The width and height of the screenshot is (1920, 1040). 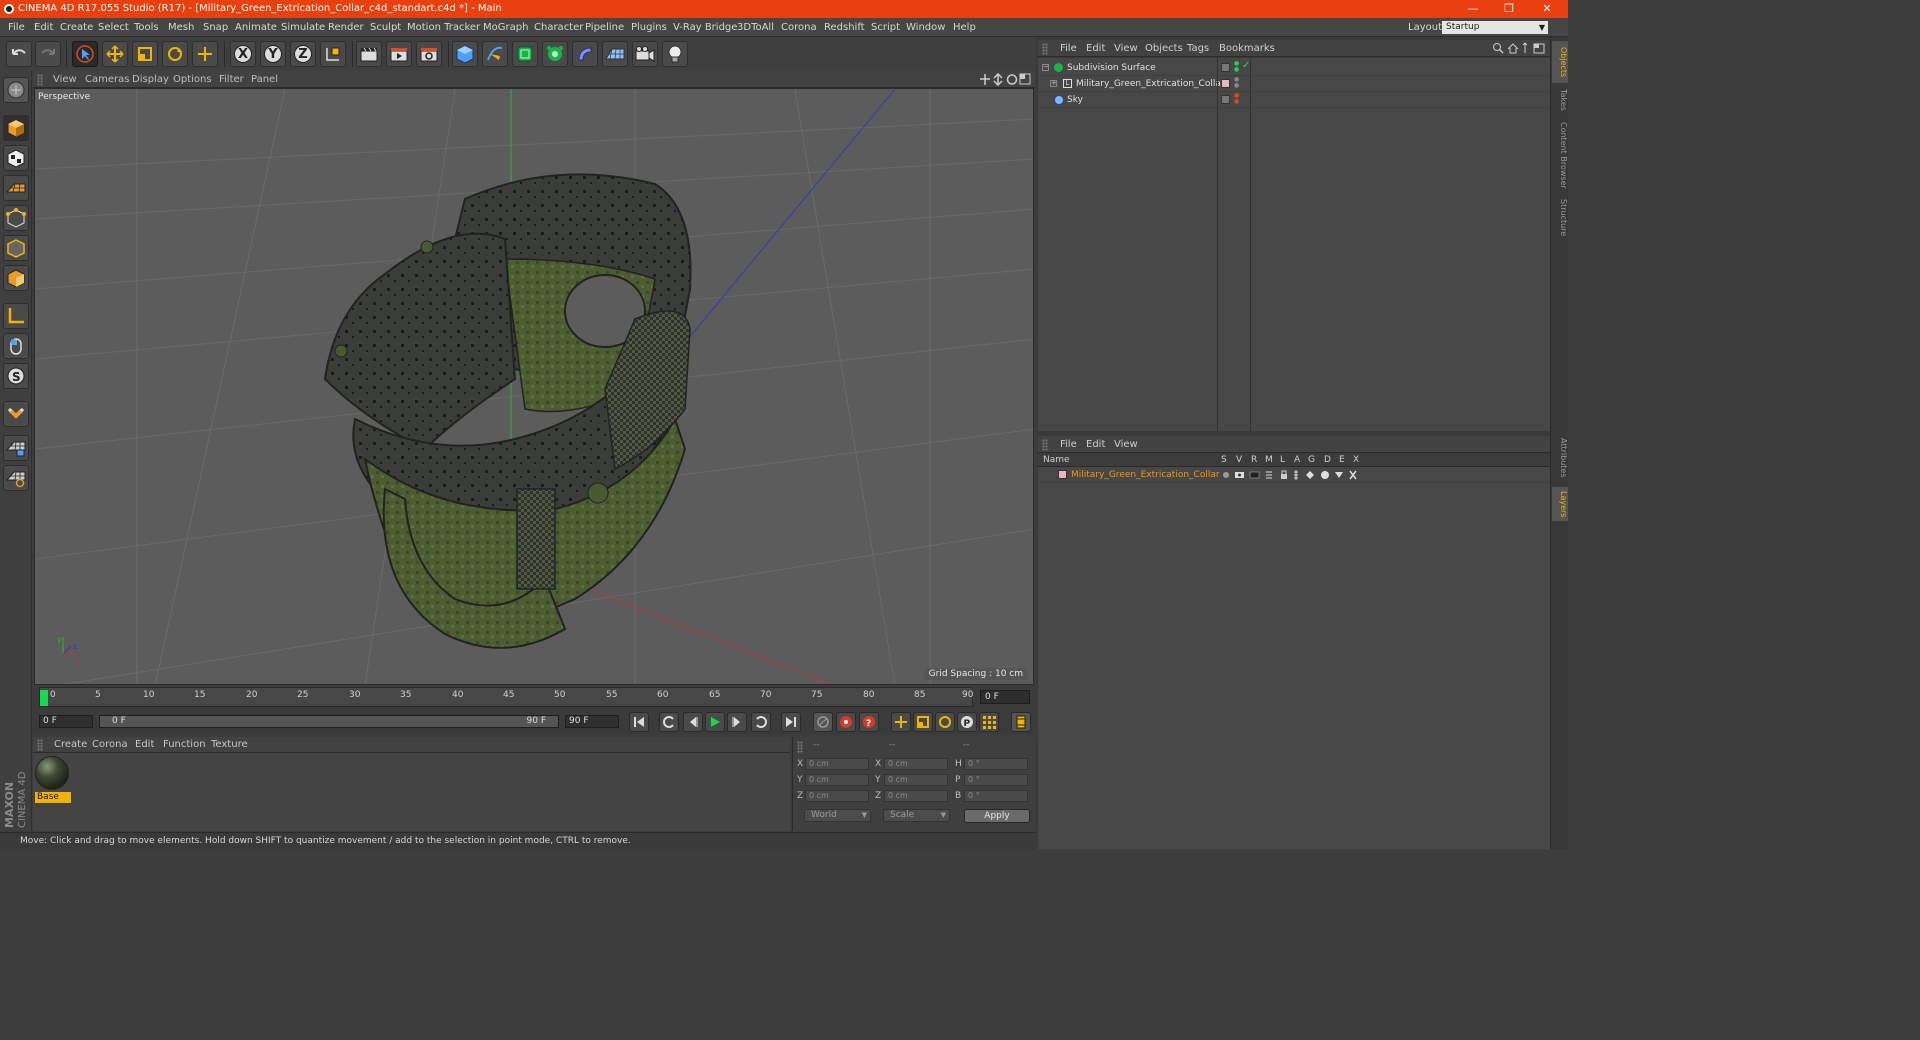 What do you see at coordinates (901, 722) in the screenshot?
I see `key-position-button` at bounding box center [901, 722].